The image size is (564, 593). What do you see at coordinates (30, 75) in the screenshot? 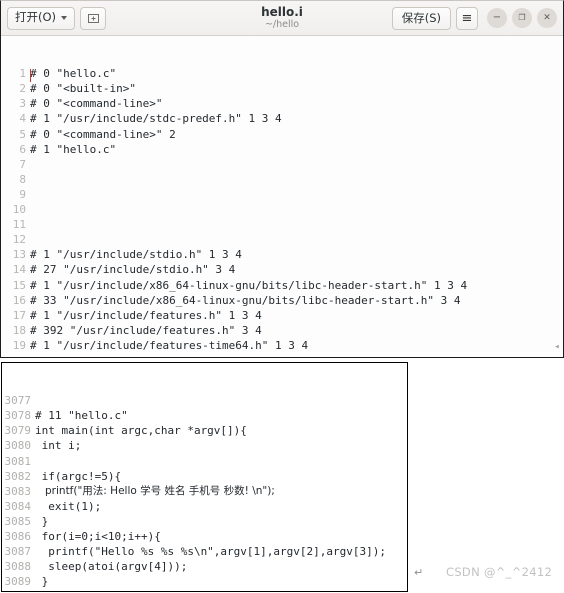
I see `text-cursor` at bounding box center [30, 75].